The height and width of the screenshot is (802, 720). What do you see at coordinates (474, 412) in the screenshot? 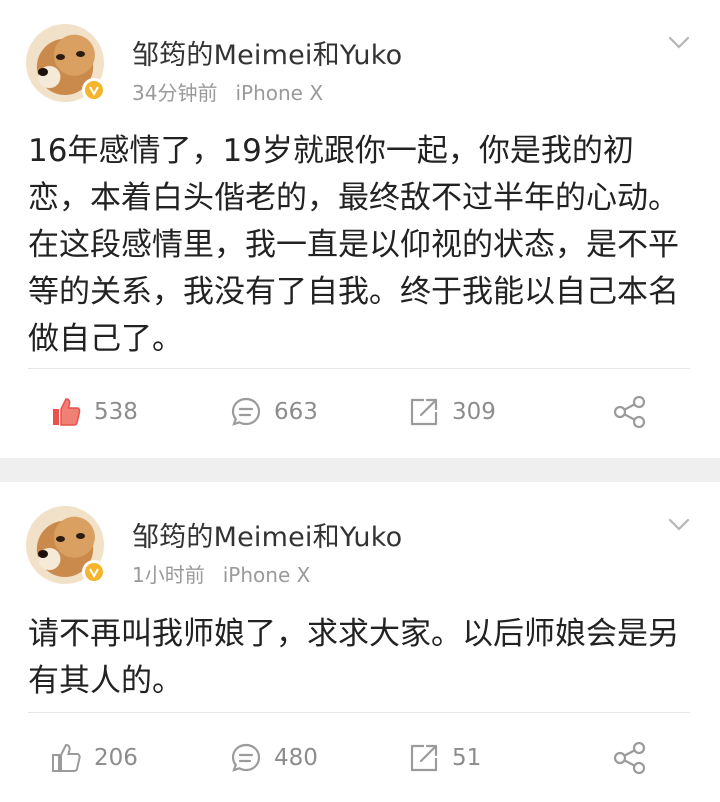
I see `repost-count: 309` at bounding box center [474, 412].